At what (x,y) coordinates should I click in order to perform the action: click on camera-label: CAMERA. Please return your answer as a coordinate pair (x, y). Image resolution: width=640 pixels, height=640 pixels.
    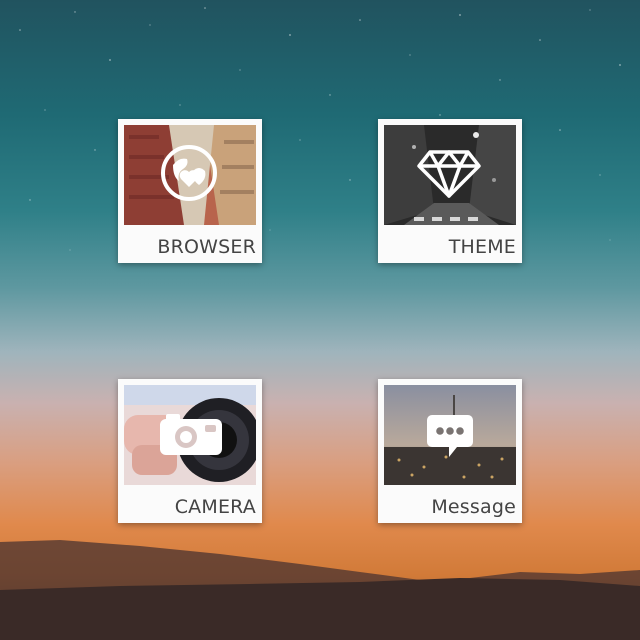
    Looking at the image, I should click on (215, 507).